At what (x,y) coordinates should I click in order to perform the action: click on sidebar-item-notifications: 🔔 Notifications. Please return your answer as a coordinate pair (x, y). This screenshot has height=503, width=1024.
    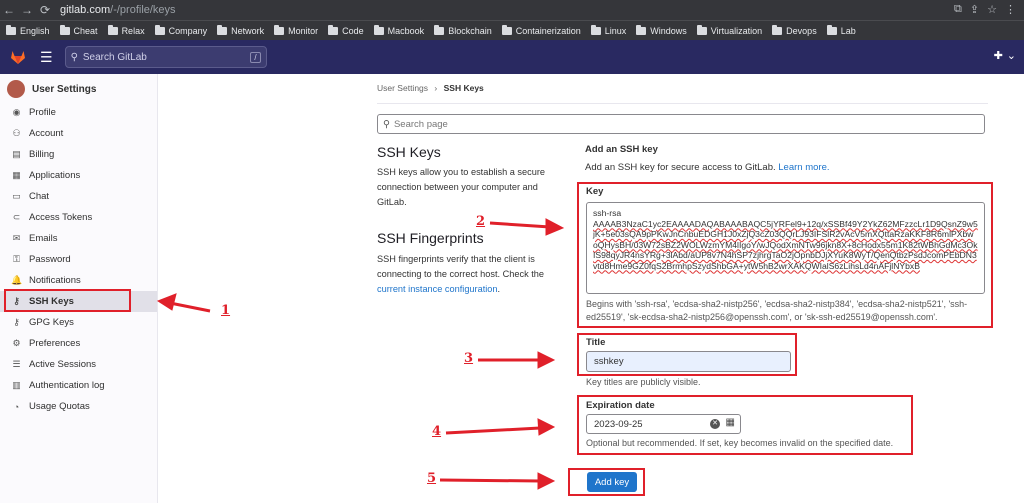
    Looking at the image, I should click on (78, 280).